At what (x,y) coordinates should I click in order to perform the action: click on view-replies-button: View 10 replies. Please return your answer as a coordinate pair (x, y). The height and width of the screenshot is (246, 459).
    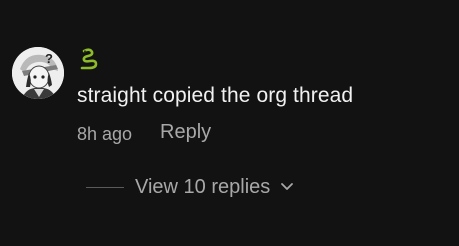
    Looking at the image, I should click on (190, 187).